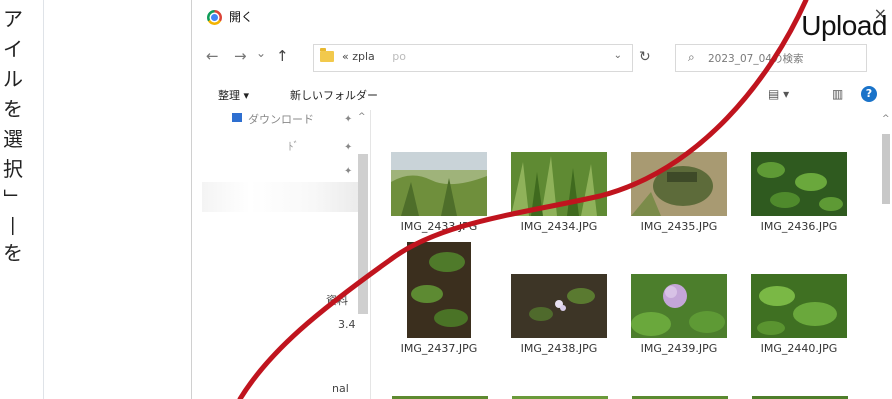 The height and width of the screenshot is (399, 892). Describe the element at coordinates (13, 169) in the screenshot. I see `caption-char: 択` at that location.